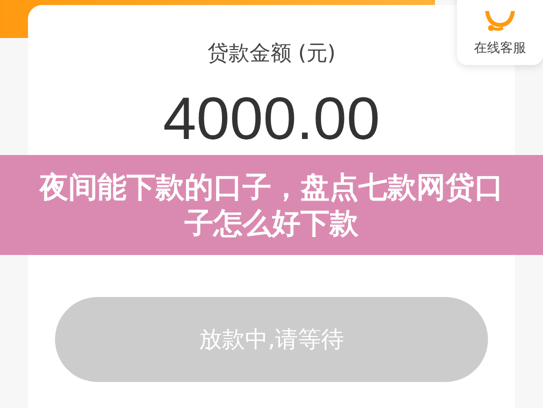  What do you see at coordinates (271, 53) in the screenshot?
I see `loan-amount-label: 贷款金额 (元)` at bounding box center [271, 53].